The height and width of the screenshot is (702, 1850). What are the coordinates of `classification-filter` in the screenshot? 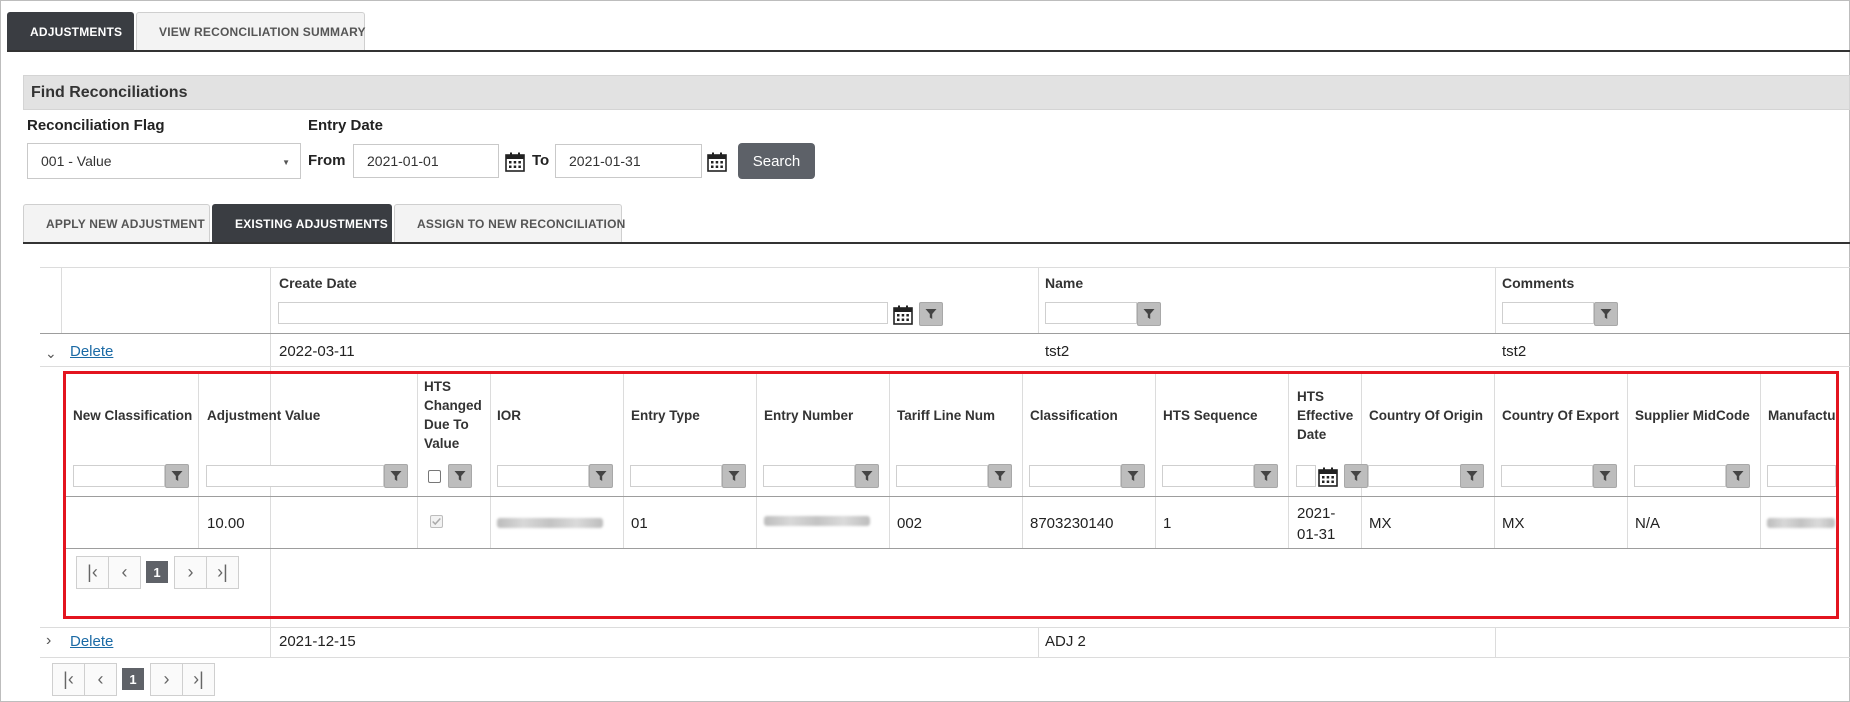 It's located at (1075, 476).